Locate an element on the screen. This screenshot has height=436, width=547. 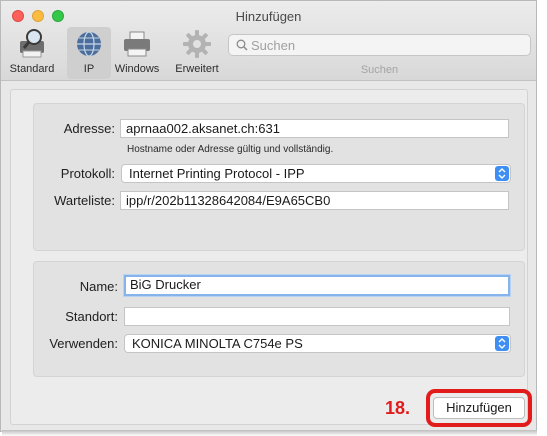
toolbar-advanced-label: Erweitert is located at coordinates (197, 69).